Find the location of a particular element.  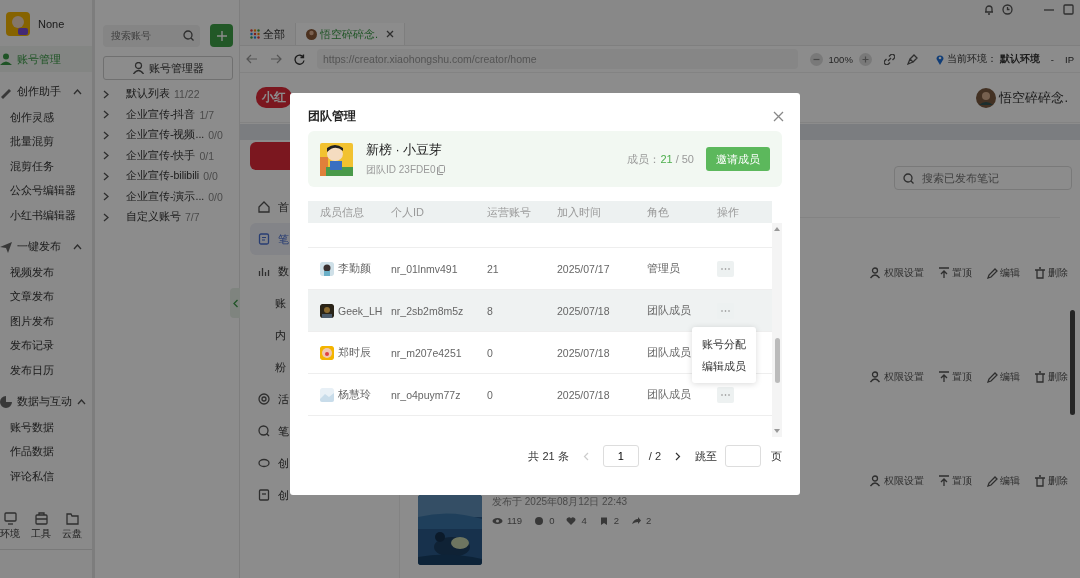

column-header: 加入时间 is located at coordinates (579, 212).